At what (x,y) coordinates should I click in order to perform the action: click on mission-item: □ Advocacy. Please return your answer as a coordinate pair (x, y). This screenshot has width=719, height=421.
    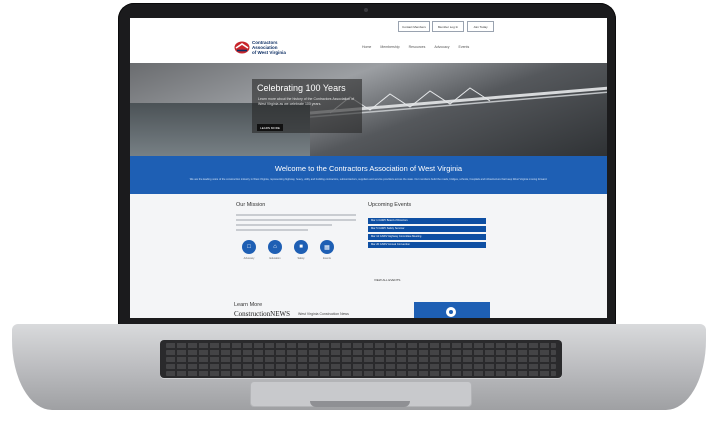
    Looking at the image, I should click on (249, 250).